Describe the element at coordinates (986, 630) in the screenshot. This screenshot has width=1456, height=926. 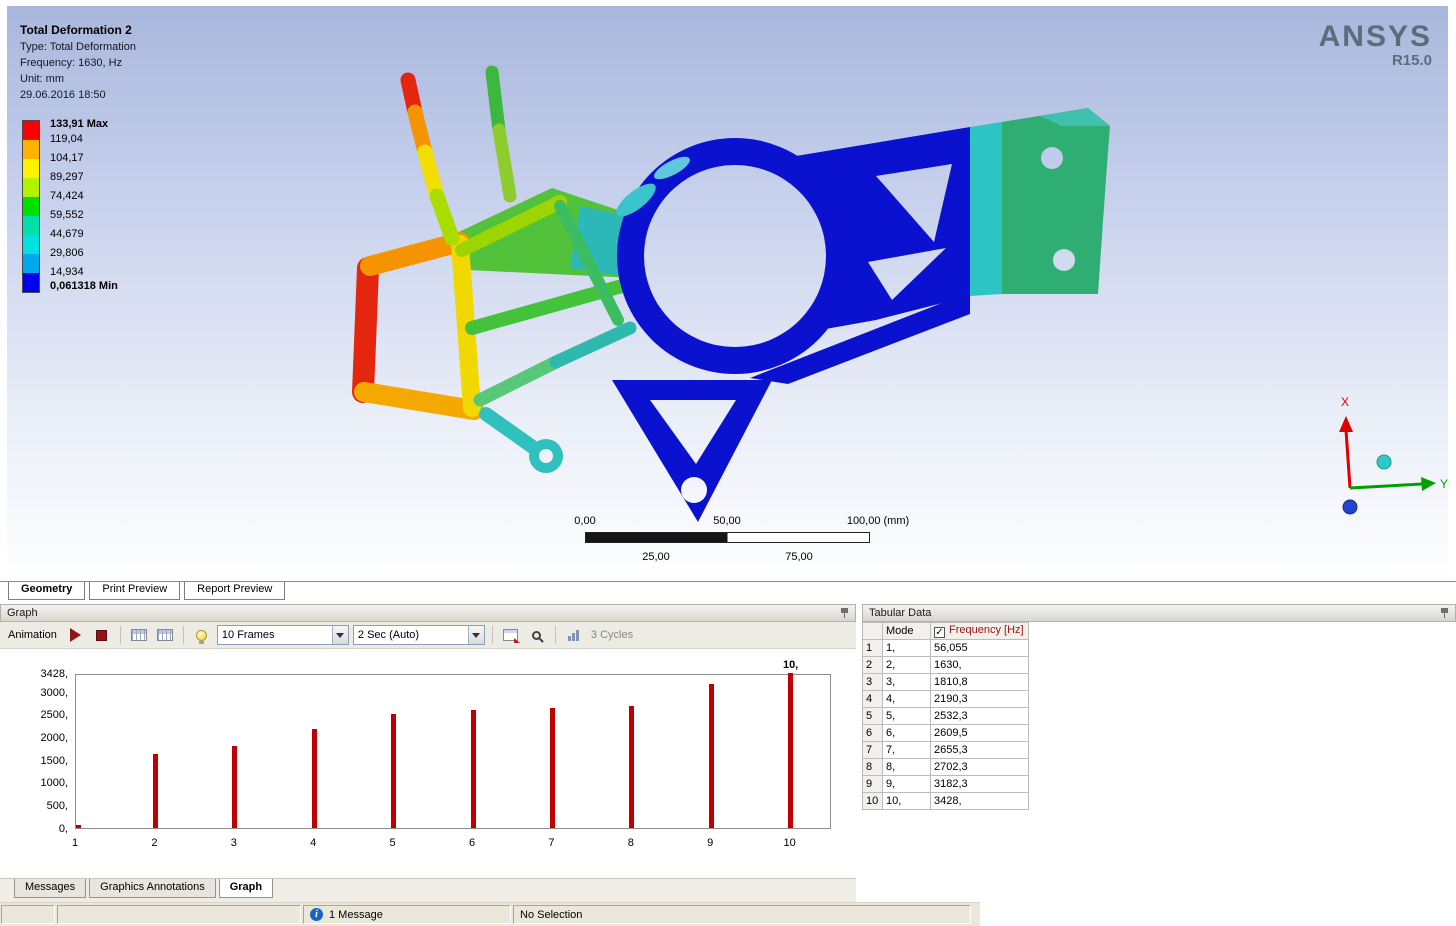
I see `frequency-header-label: Frequency [Hz]` at that location.